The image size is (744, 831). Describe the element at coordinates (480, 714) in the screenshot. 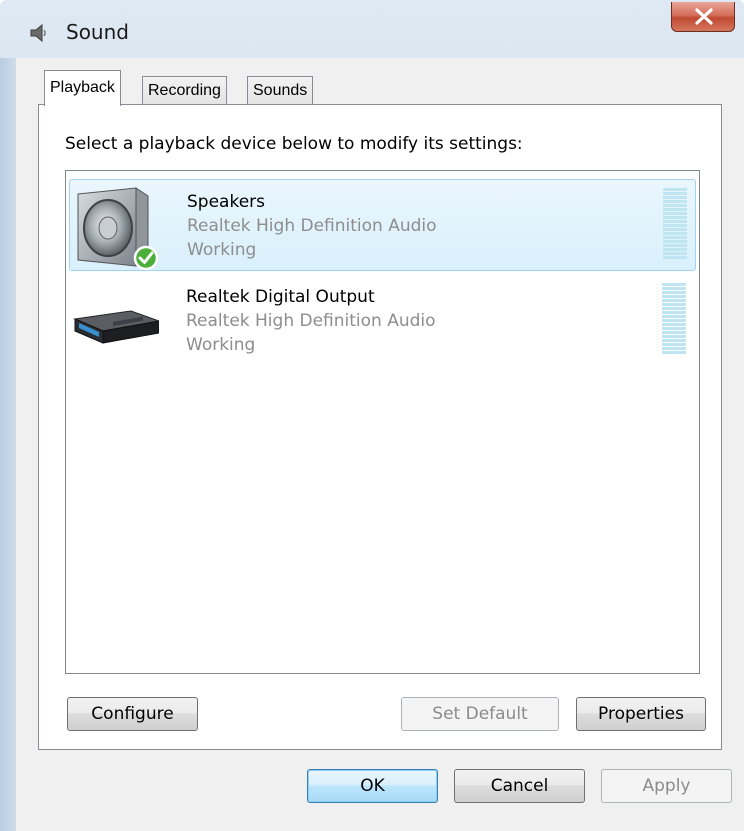

I see `set-default-button: Set Default` at that location.